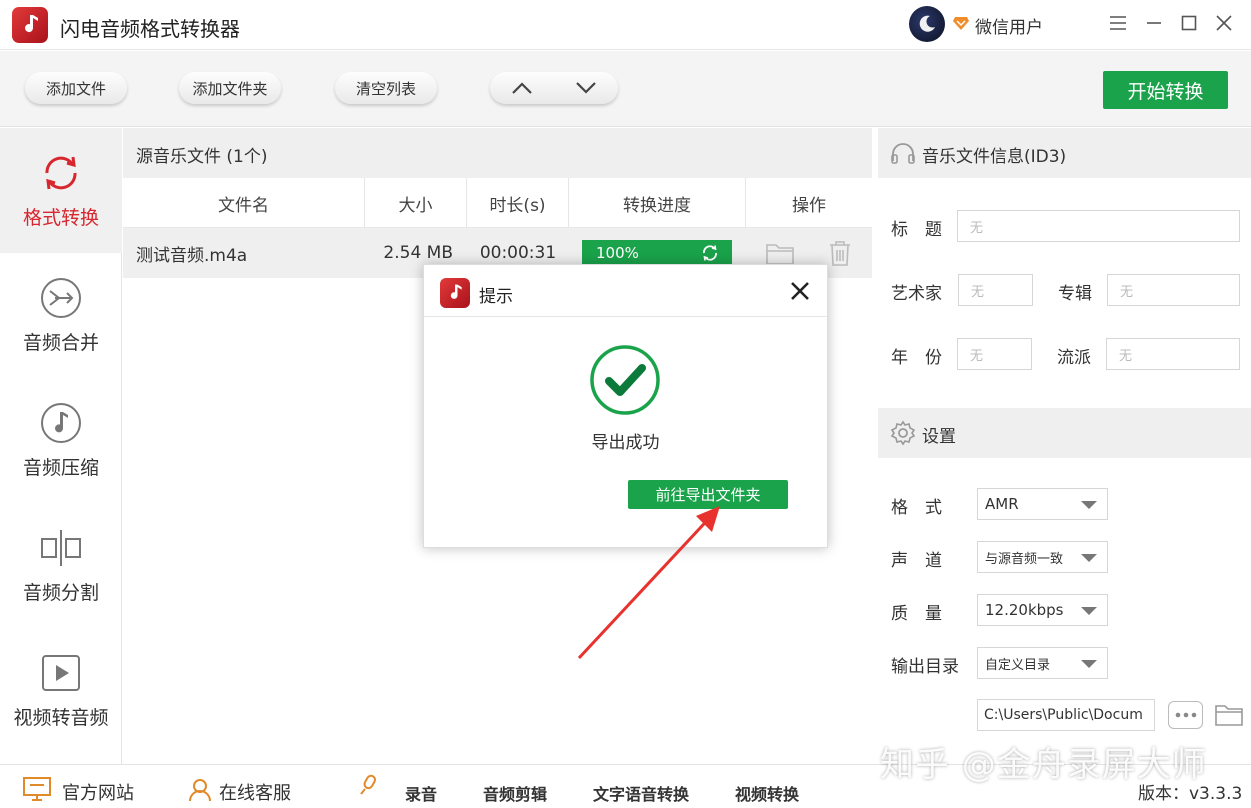 This screenshot has height=808, width=1251. I want to click on column-header-duration: 时长(s), so click(518, 203).